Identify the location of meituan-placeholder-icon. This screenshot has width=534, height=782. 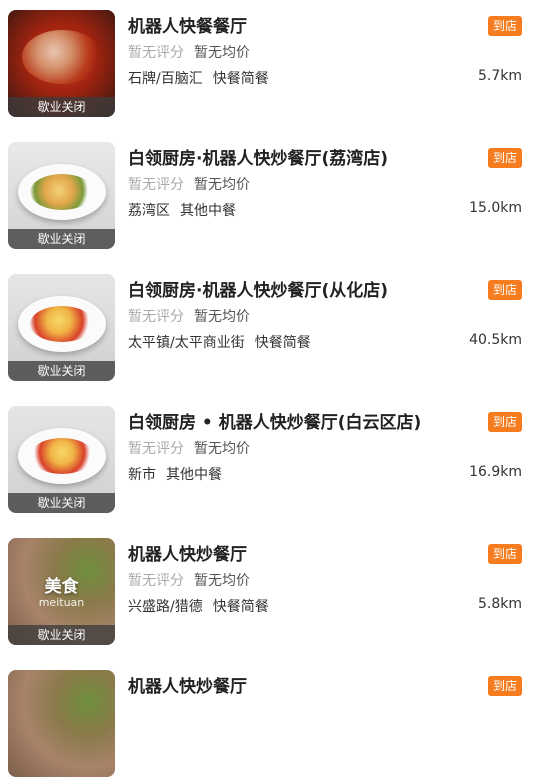
(61, 723).